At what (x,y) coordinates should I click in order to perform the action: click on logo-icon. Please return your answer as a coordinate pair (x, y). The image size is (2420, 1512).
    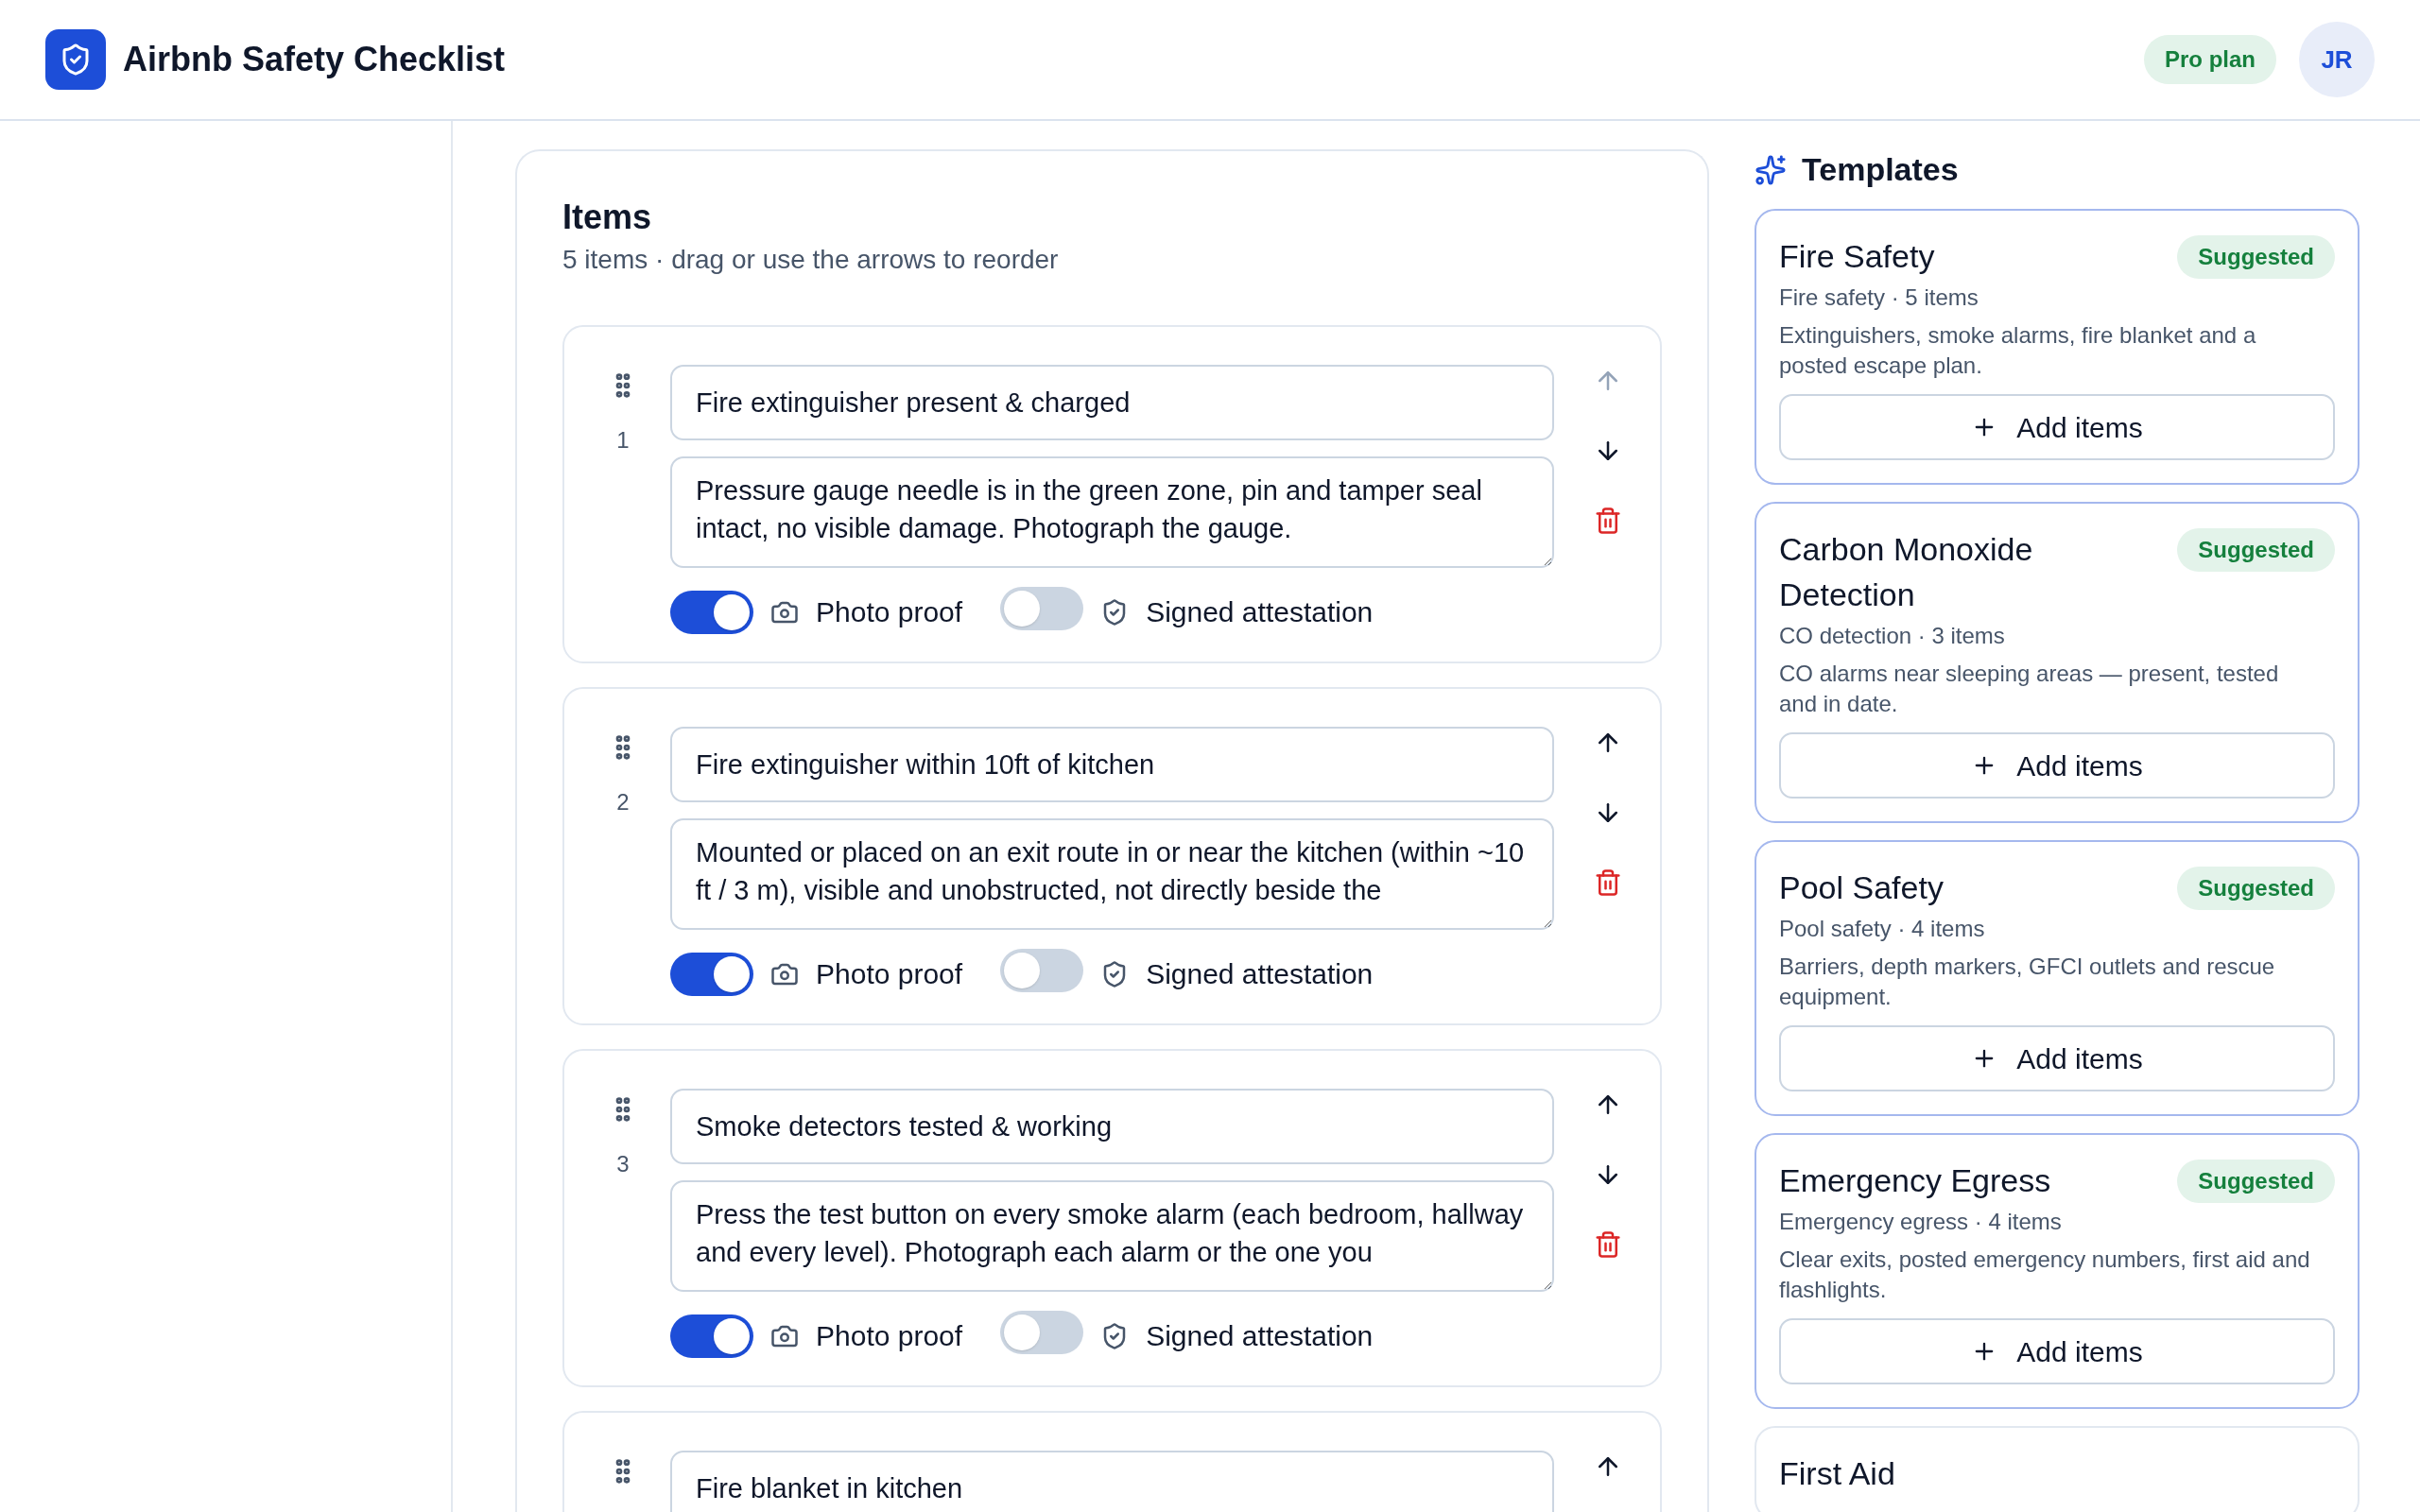
    Looking at the image, I should click on (75, 59).